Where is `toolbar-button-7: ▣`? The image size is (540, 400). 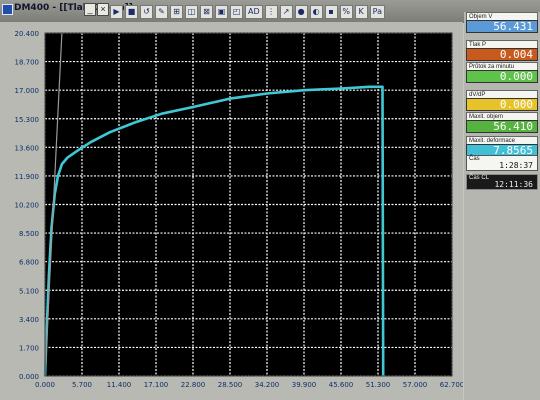
toolbar-button-7: ▣ is located at coordinates (221, 11).